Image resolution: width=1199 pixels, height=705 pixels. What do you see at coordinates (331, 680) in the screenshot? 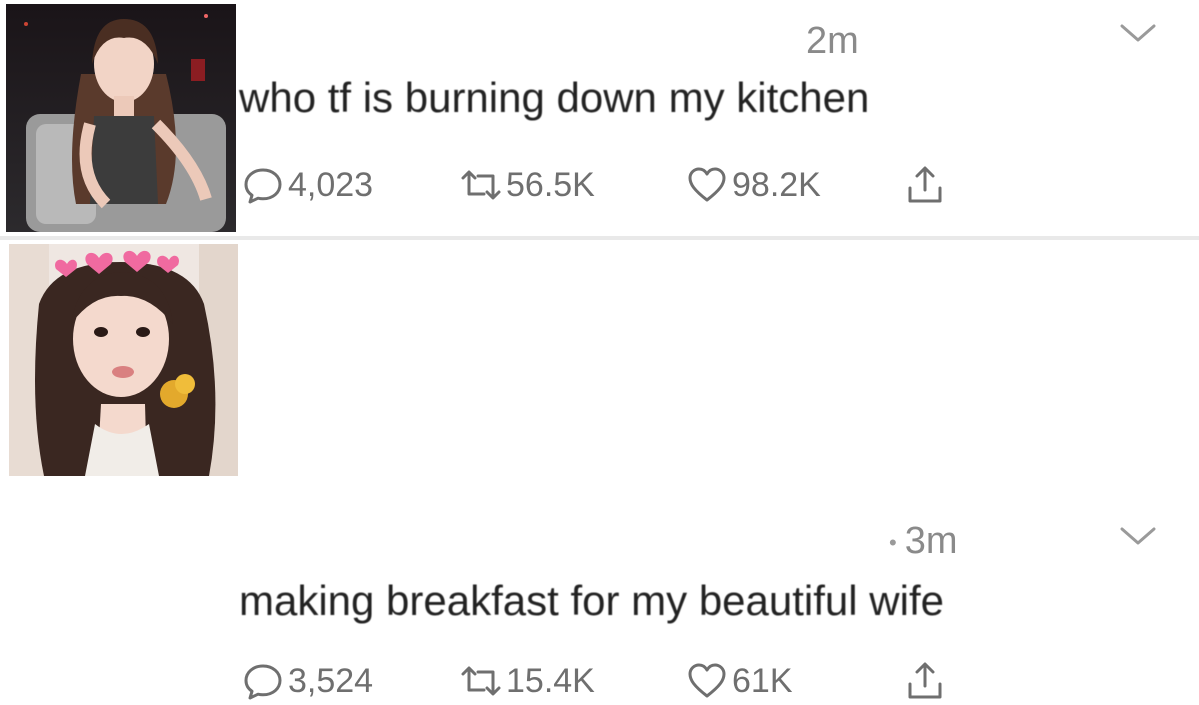
I see `reply-count: 3,524` at bounding box center [331, 680].